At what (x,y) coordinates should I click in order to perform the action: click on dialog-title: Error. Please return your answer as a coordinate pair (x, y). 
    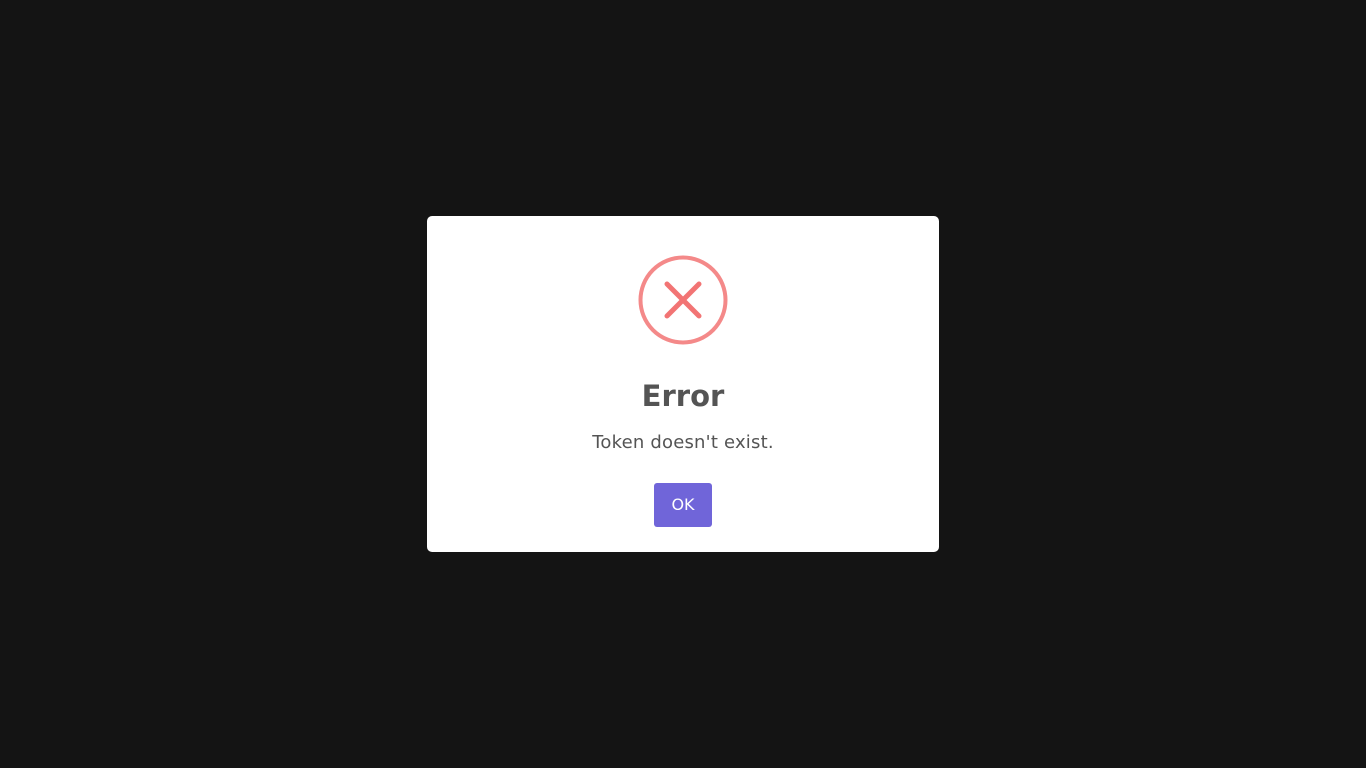
    Looking at the image, I should click on (683, 396).